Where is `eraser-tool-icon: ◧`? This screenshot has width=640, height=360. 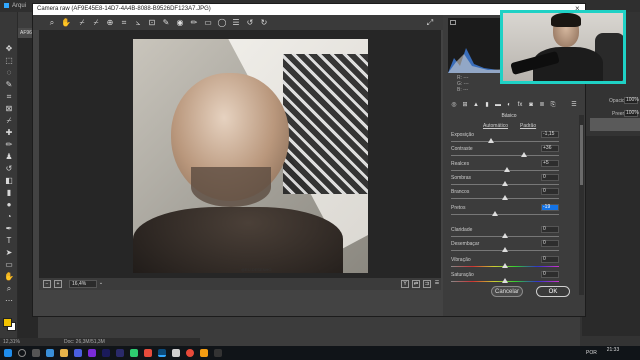
eraser-tool-icon: ◧ is located at coordinates (9, 181).